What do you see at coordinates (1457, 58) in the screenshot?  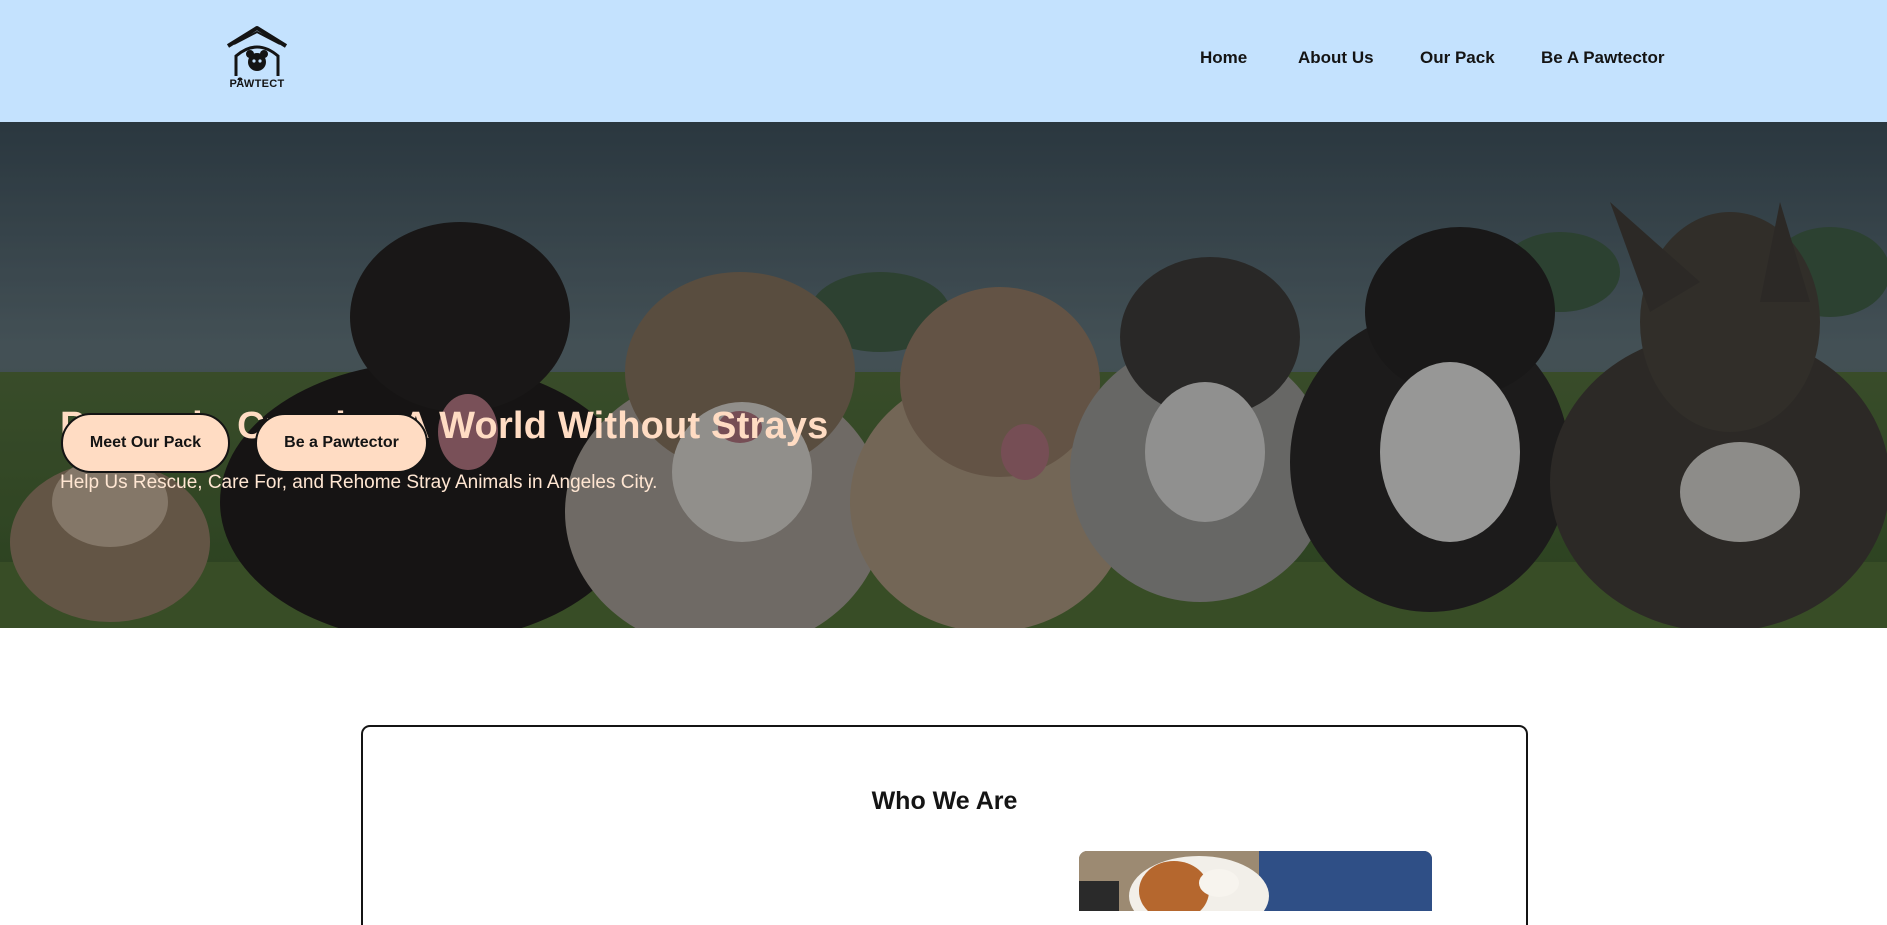 I see `nav-our-pack: Our Pack` at bounding box center [1457, 58].